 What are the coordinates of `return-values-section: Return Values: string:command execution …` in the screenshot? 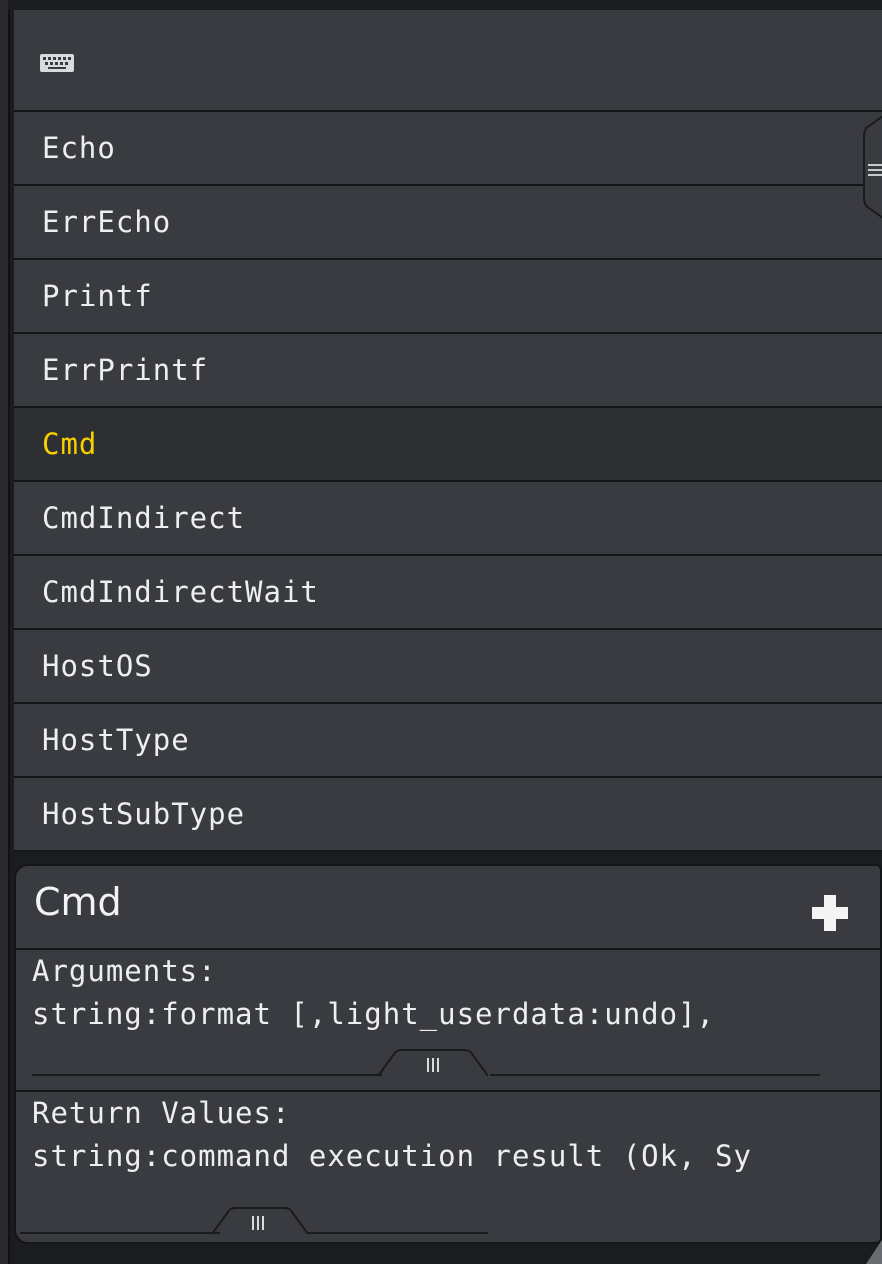 It's located at (448, 1167).